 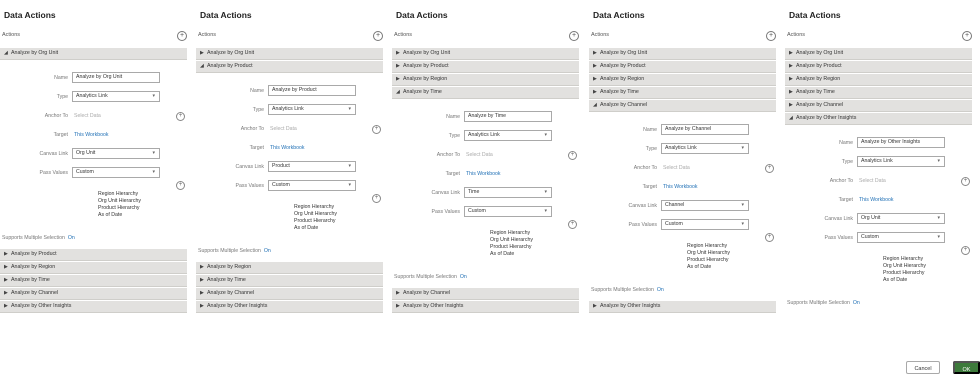 I want to click on name-input: Analyze by Product, so click(x=312, y=90).